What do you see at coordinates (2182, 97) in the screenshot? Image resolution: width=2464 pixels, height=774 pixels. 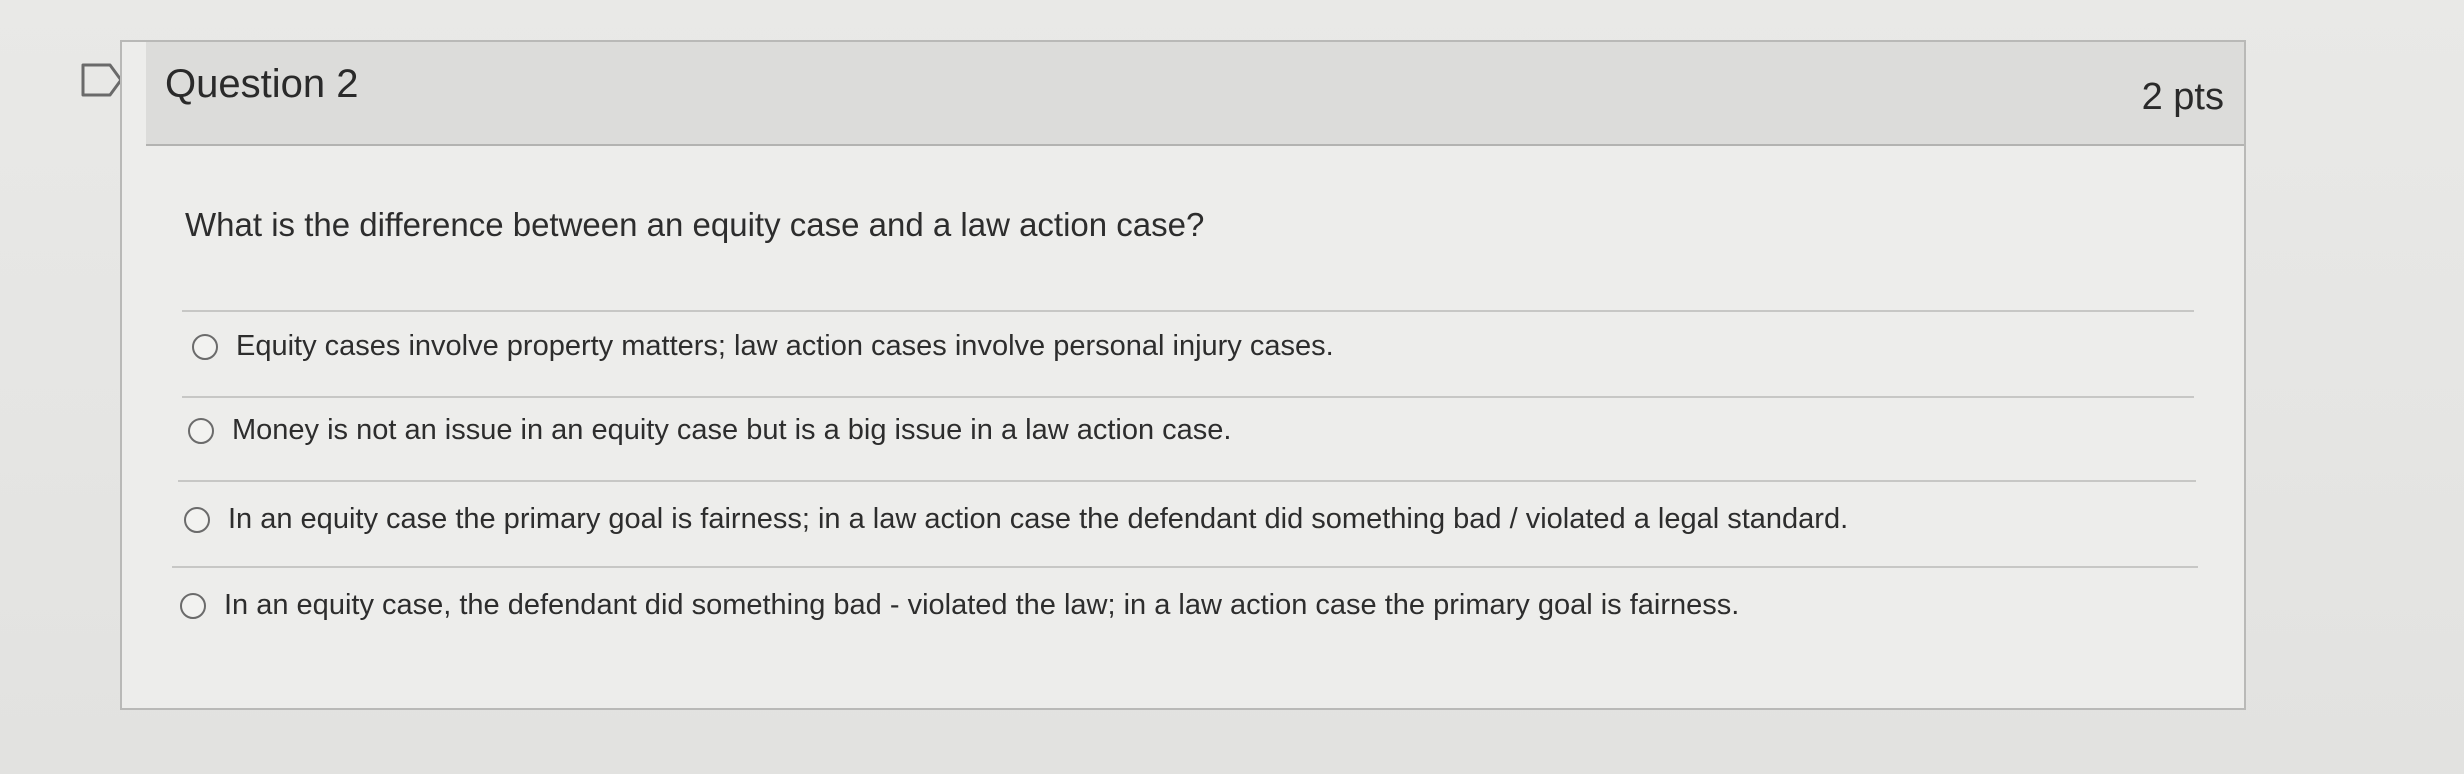 I see `question-points: 2 pts` at bounding box center [2182, 97].